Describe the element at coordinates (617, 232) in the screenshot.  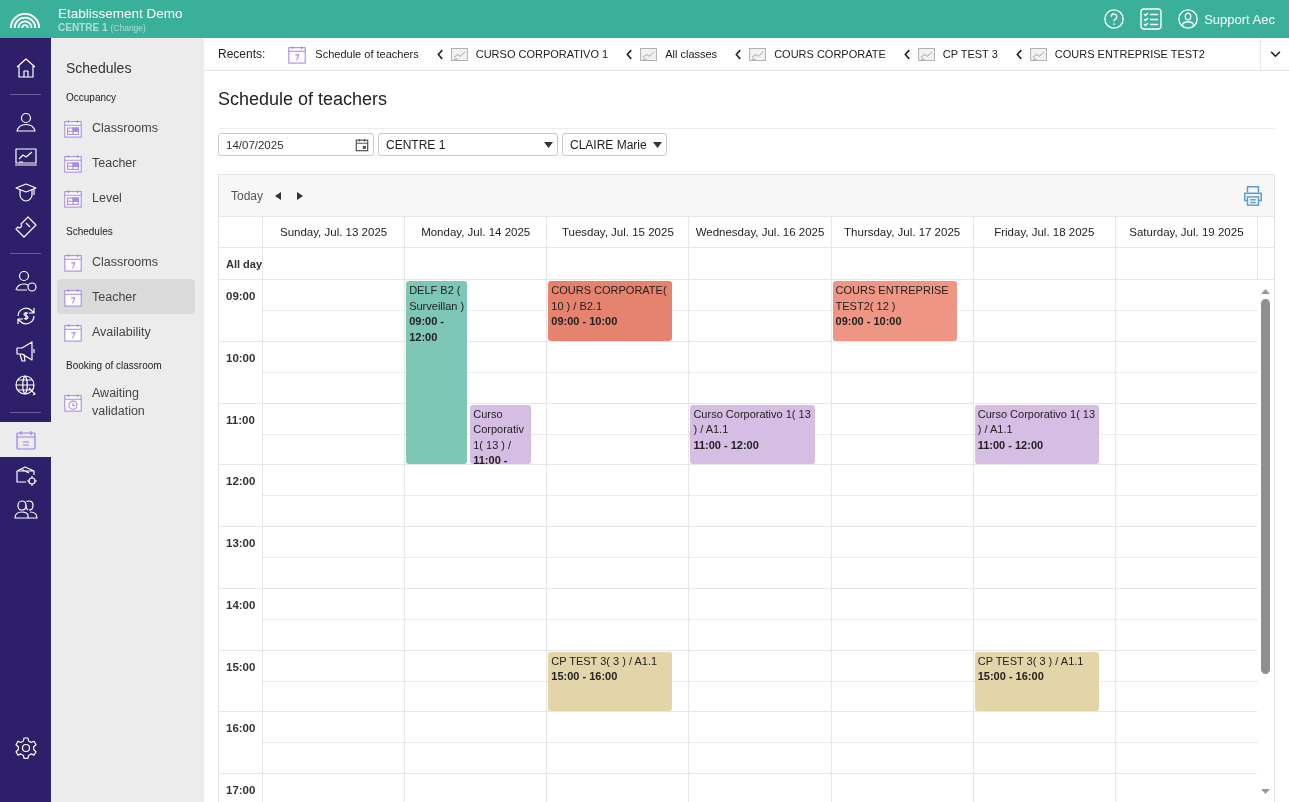
I see `day-header: Tuesday, Jul. 15 2025` at that location.